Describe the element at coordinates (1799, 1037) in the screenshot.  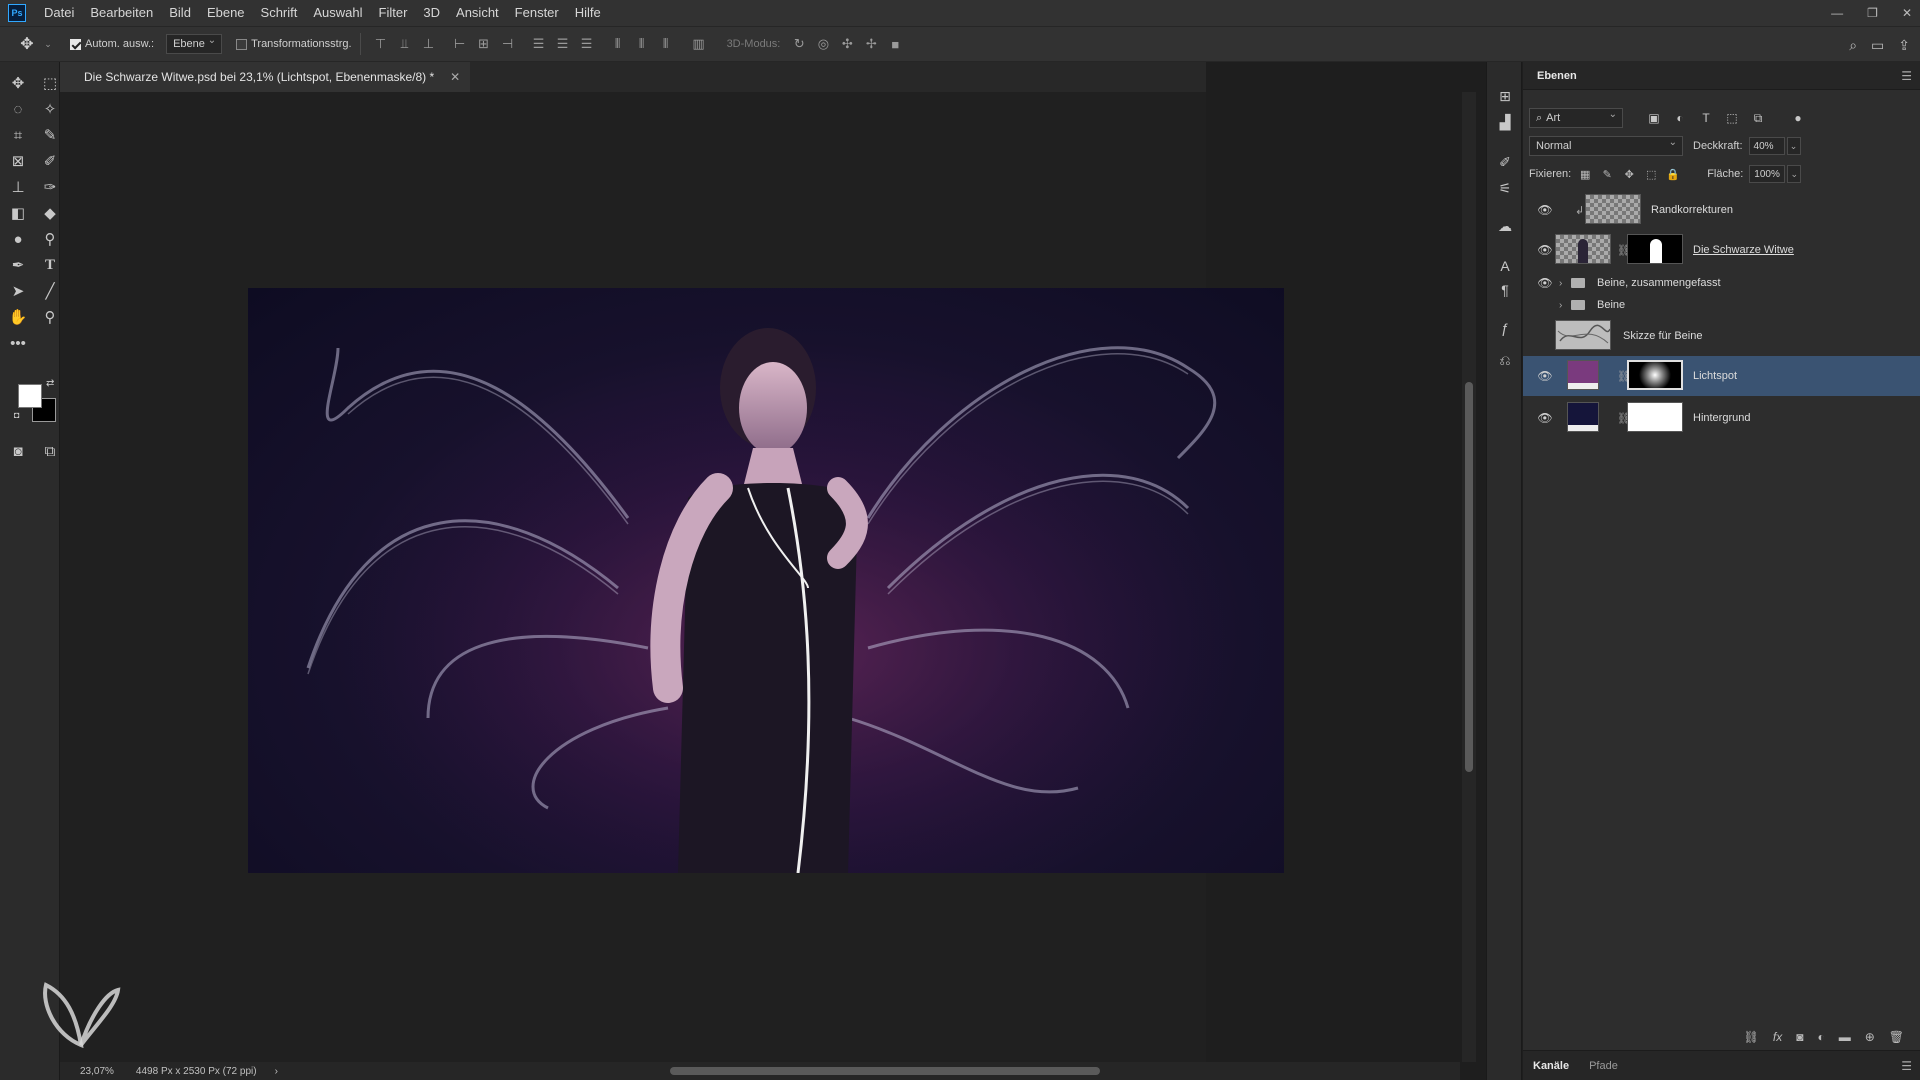
I see `add-mask-icon: ◙` at that location.